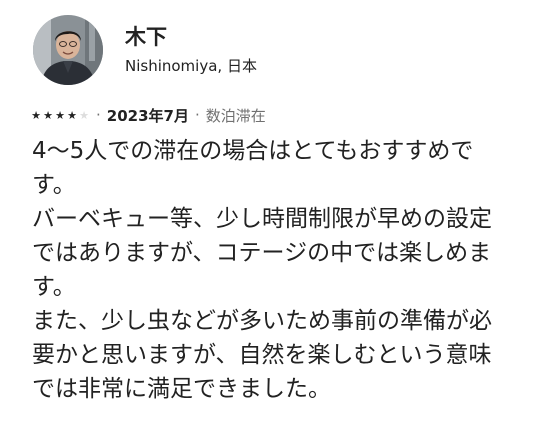 The height and width of the screenshot is (428, 559). I want to click on reviewer-header: 木下 Nishinomiya, 日本, so click(145, 50).